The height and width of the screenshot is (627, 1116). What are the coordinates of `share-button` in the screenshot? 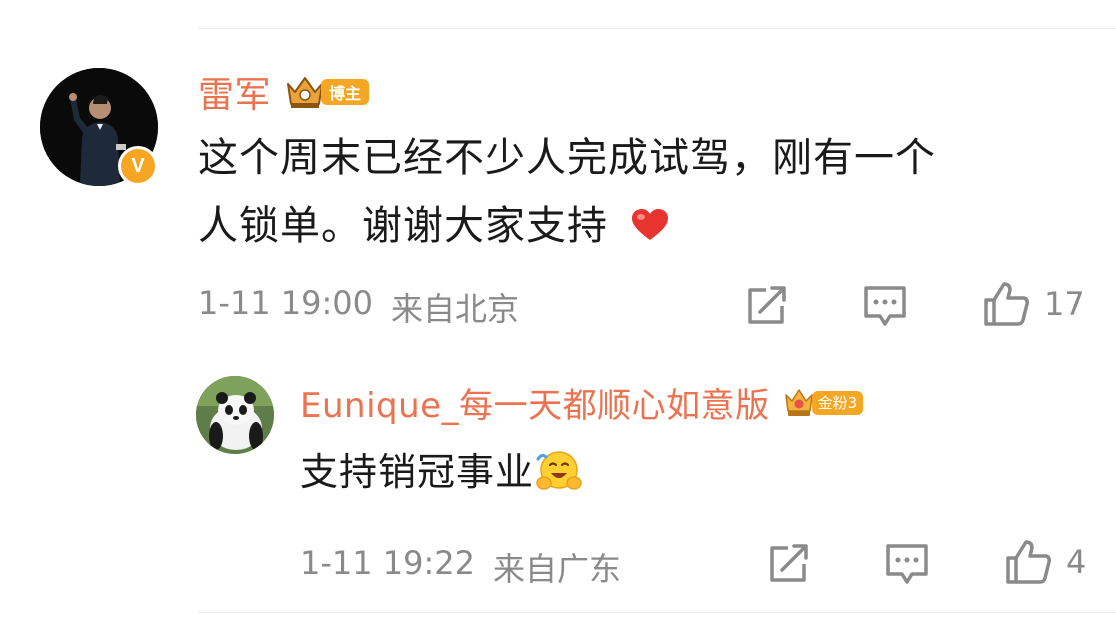 It's located at (767, 306).